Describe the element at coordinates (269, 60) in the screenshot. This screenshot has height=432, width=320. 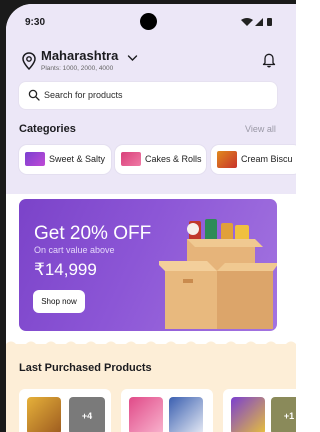
I see `notification-bell-icon` at that location.